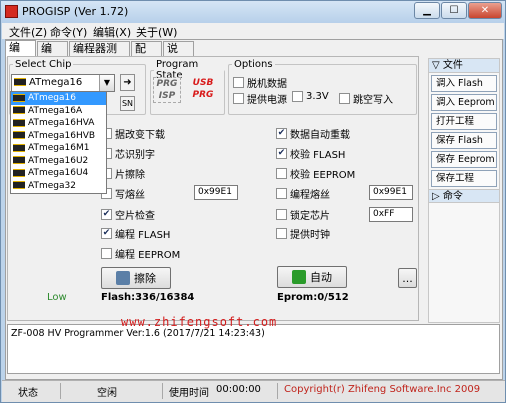 The width and height of the screenshot is (506, 403). I want to click on chip-id-checkbox: 芯识别字, so click(128, 153).